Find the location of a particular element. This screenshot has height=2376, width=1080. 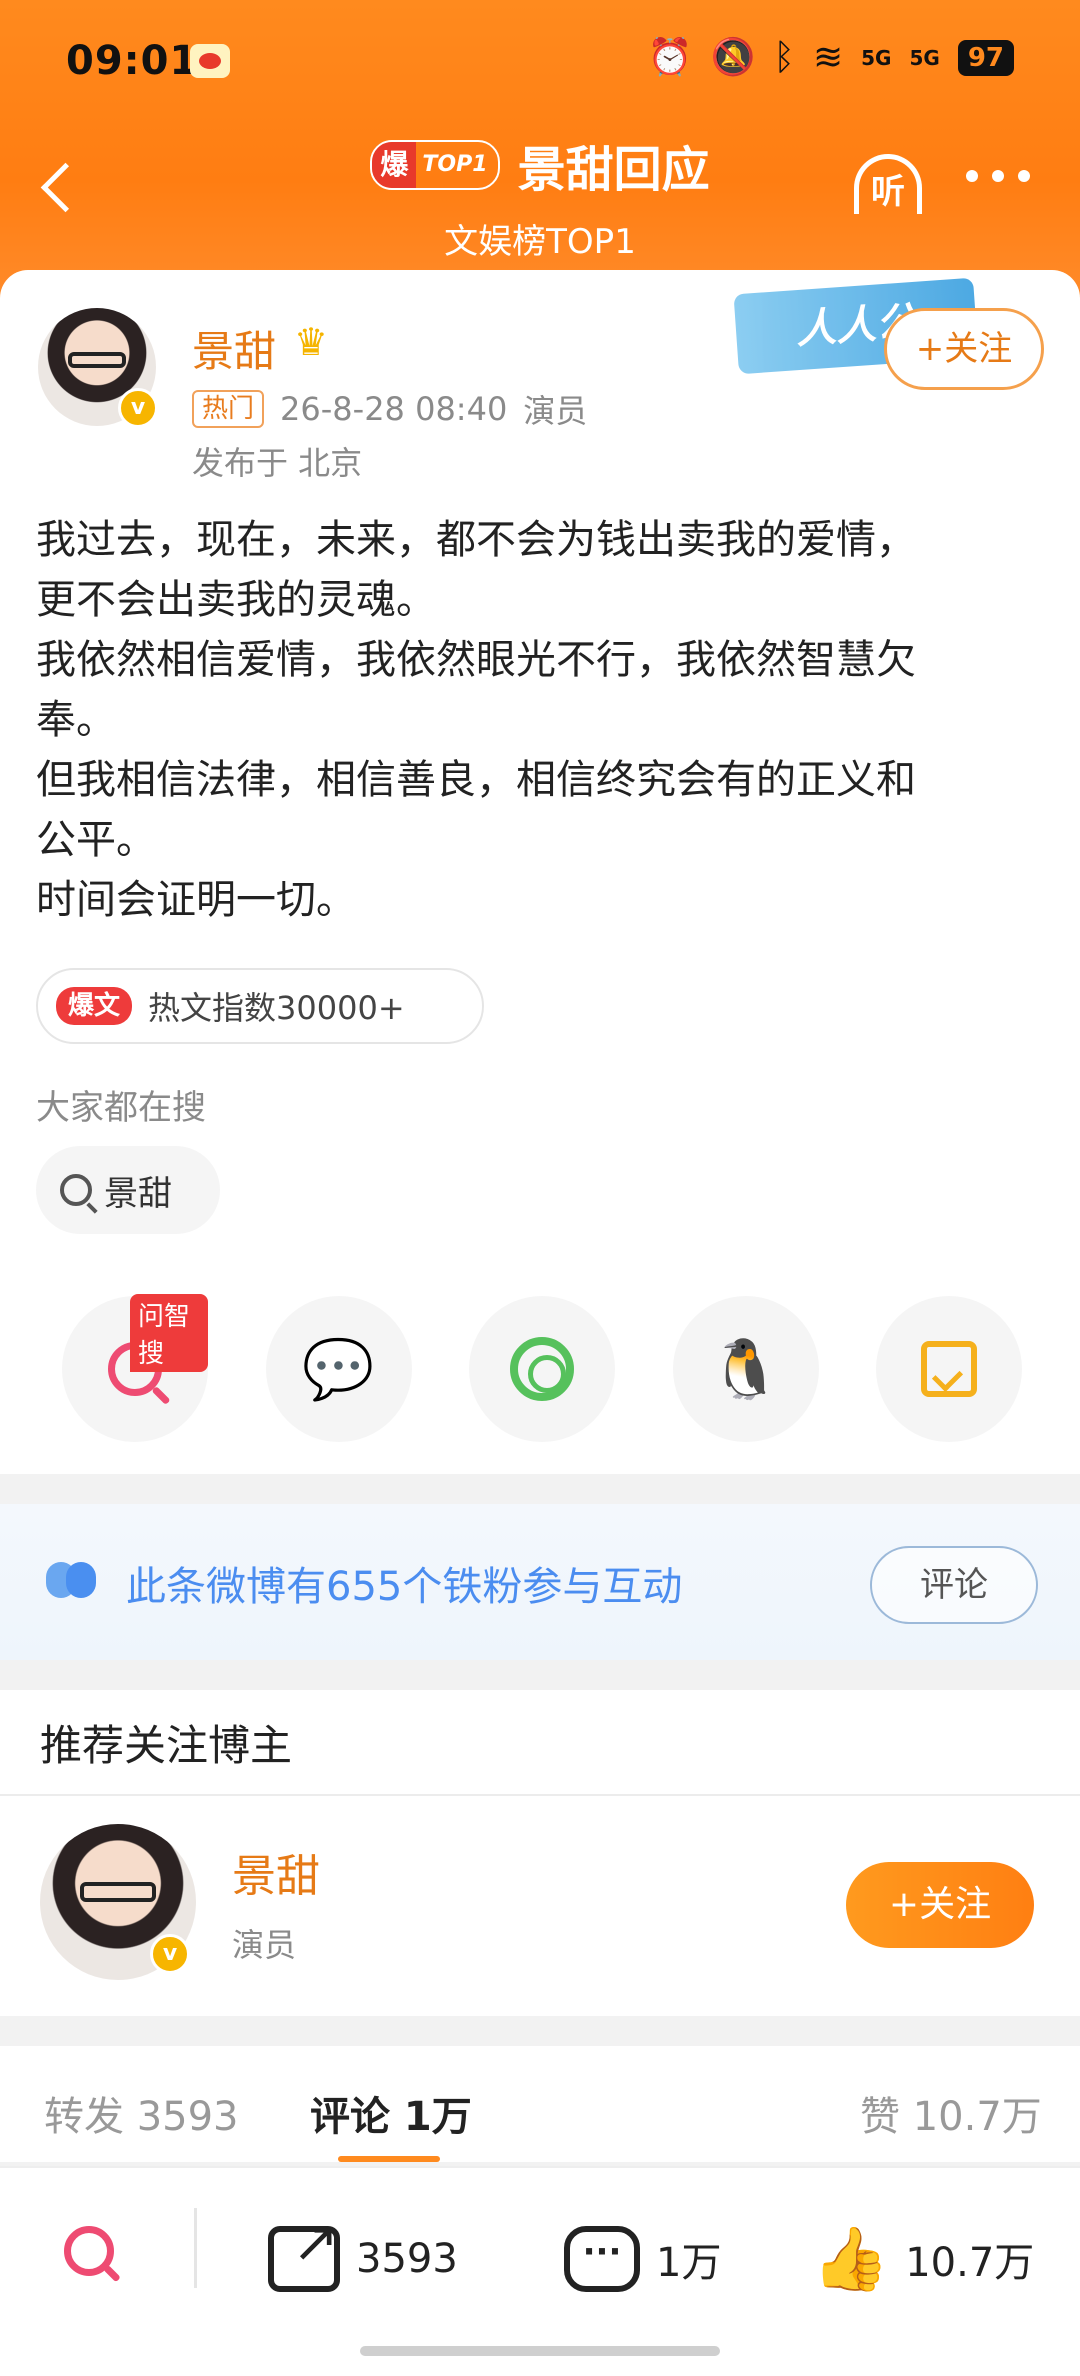

like-count: 10.7万 is located at coordinates (970, 2263).